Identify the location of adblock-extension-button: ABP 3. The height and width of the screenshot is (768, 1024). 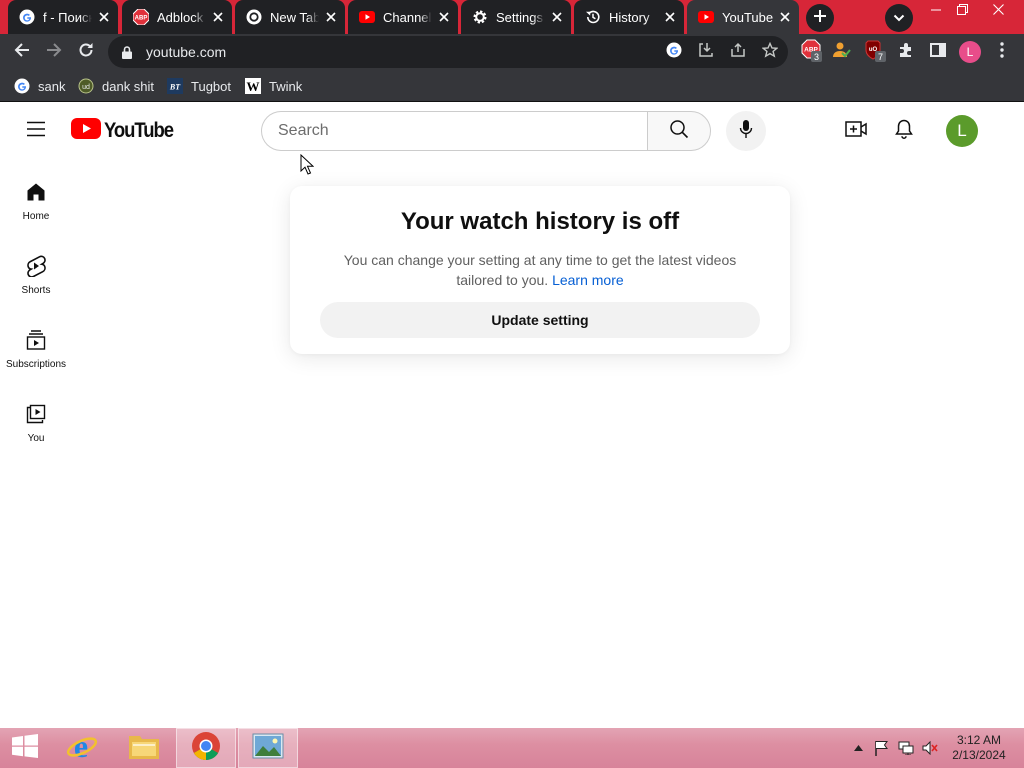
(810, 52).